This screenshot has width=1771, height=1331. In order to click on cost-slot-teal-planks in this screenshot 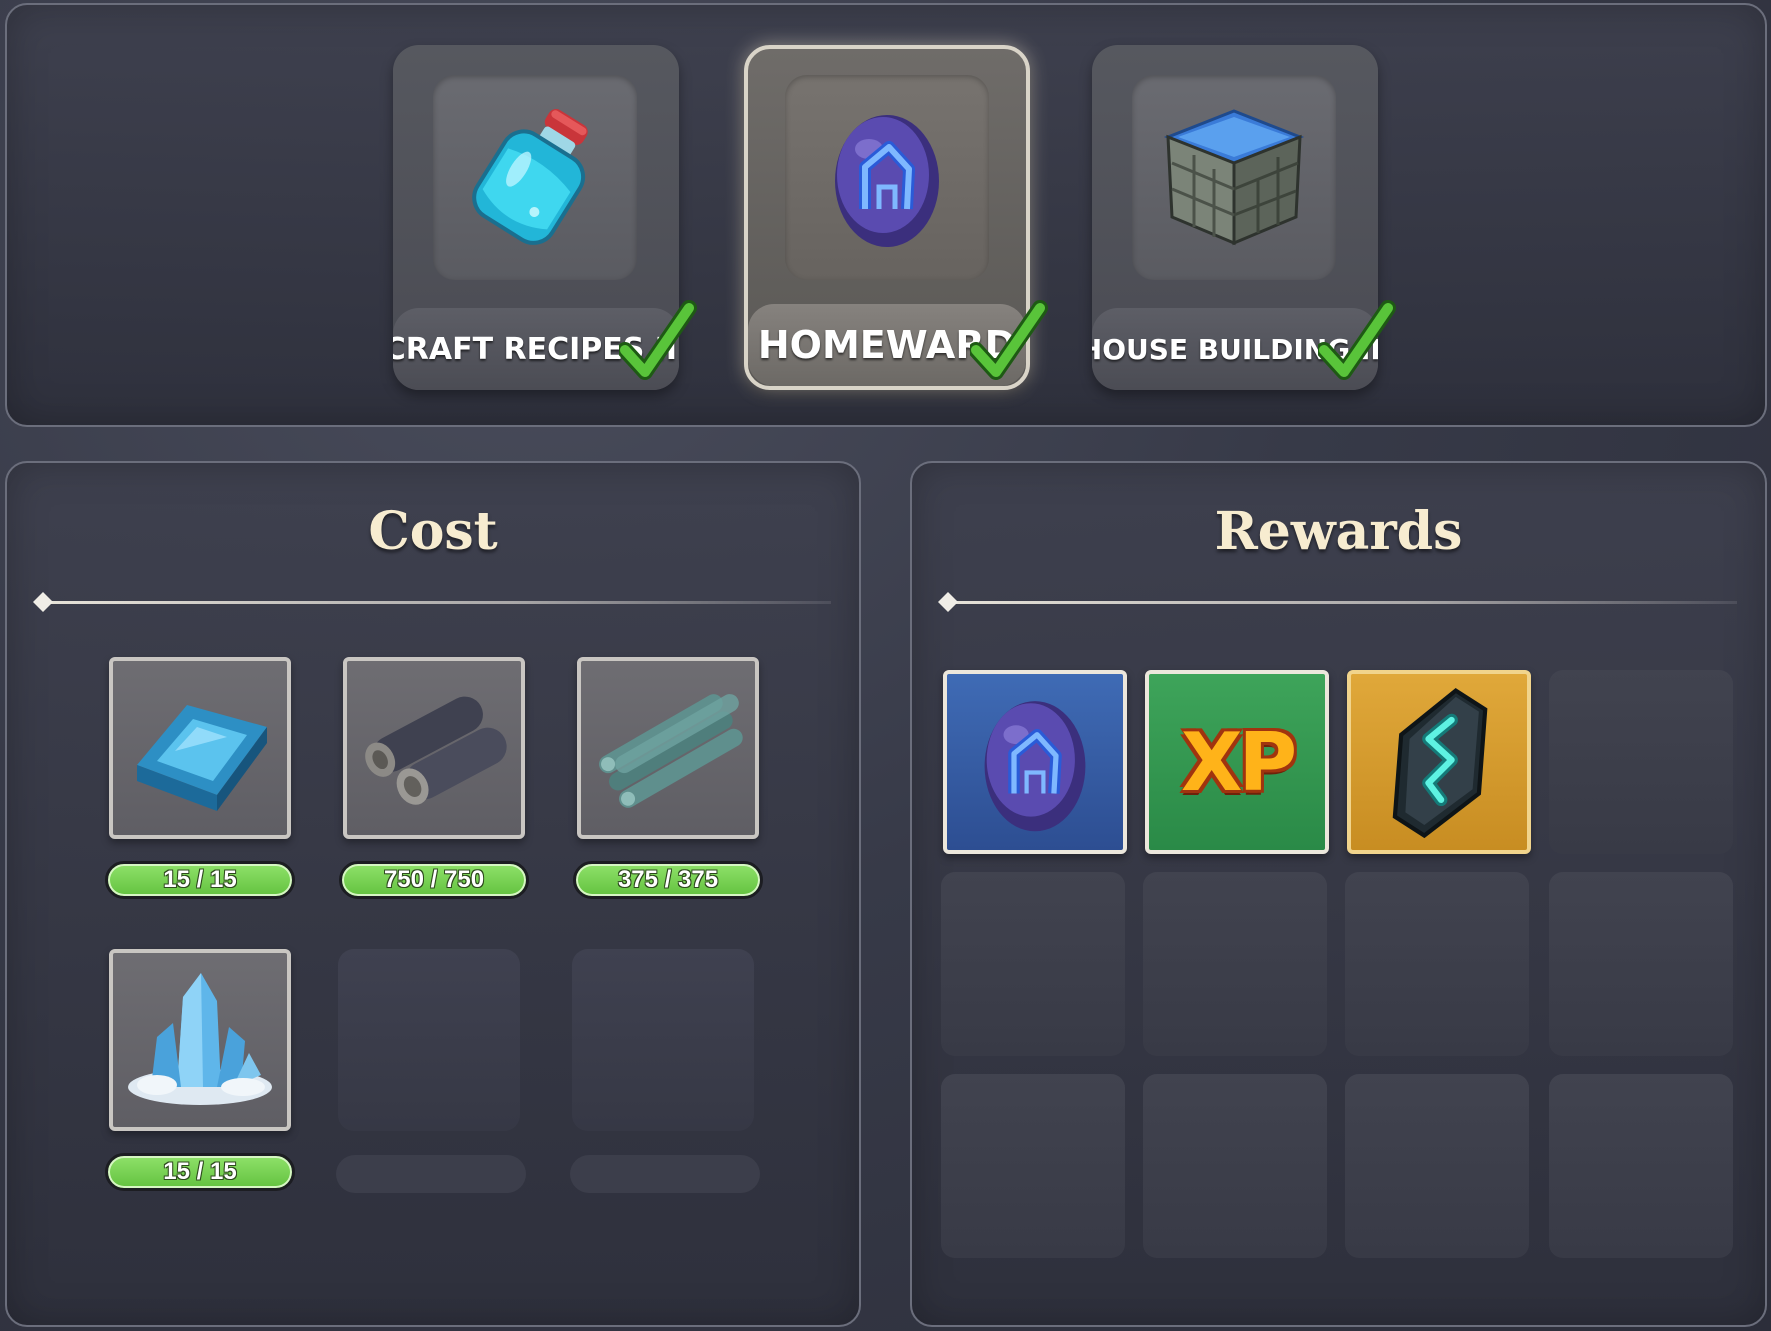, I will do `click(668, 748)`.